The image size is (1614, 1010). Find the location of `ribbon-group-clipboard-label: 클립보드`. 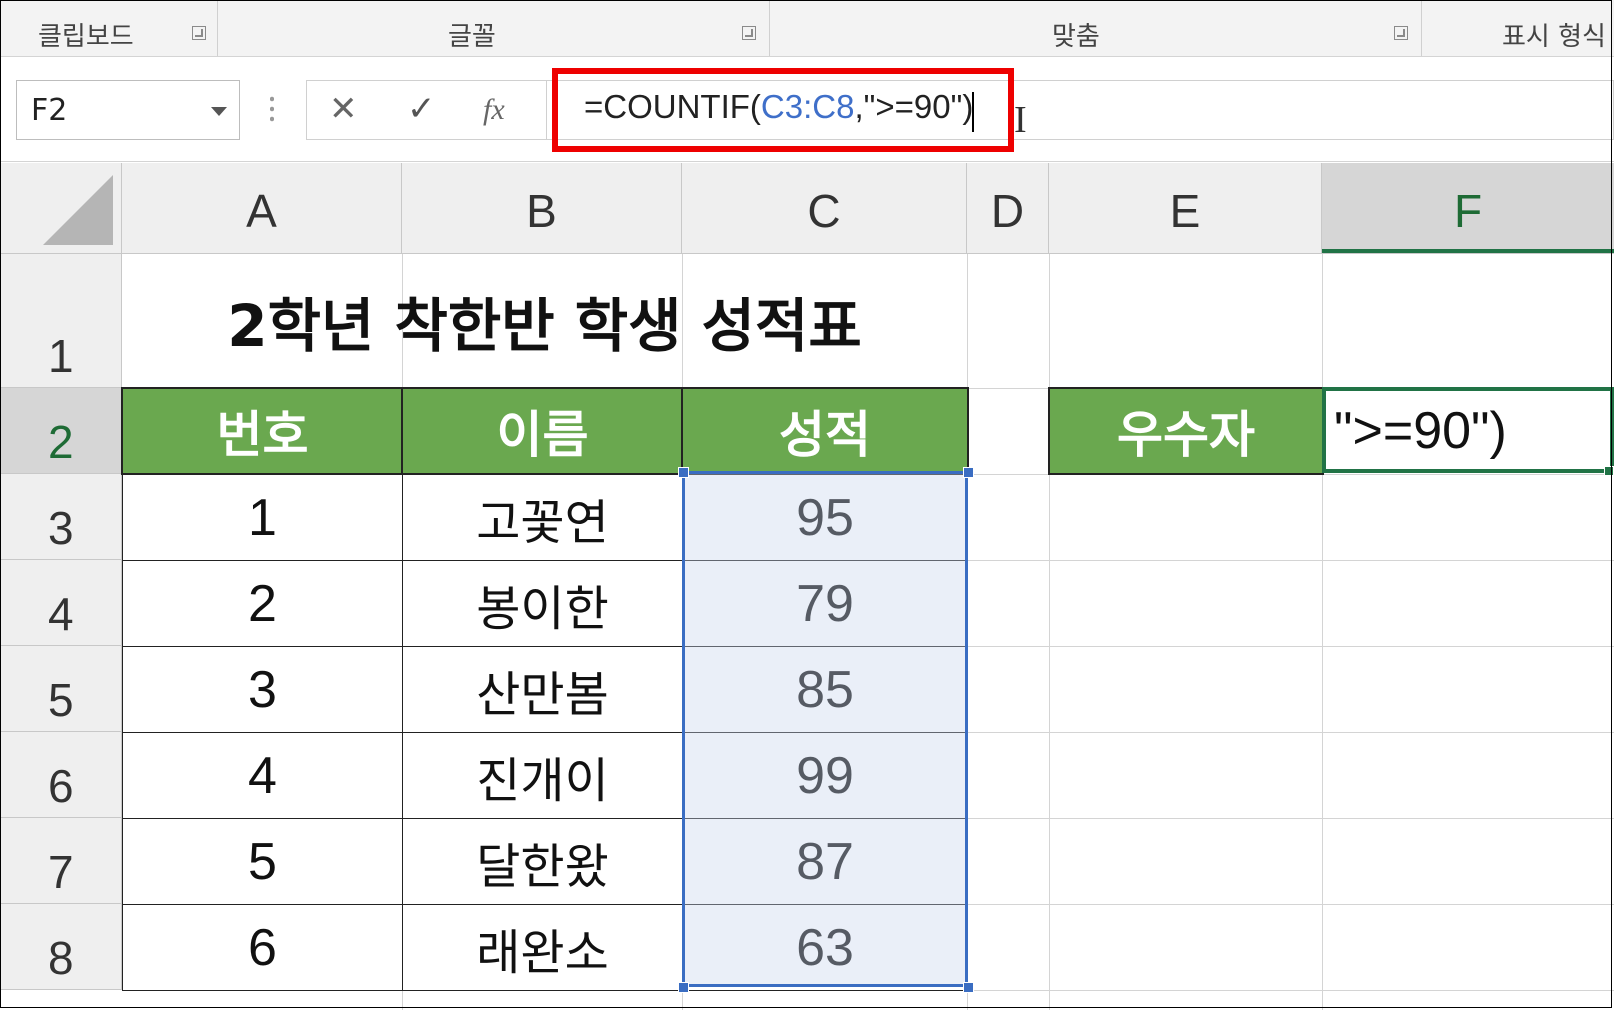

ribbon-group-clipboard-label: 클립보드 is located at coordinates (86, 37).